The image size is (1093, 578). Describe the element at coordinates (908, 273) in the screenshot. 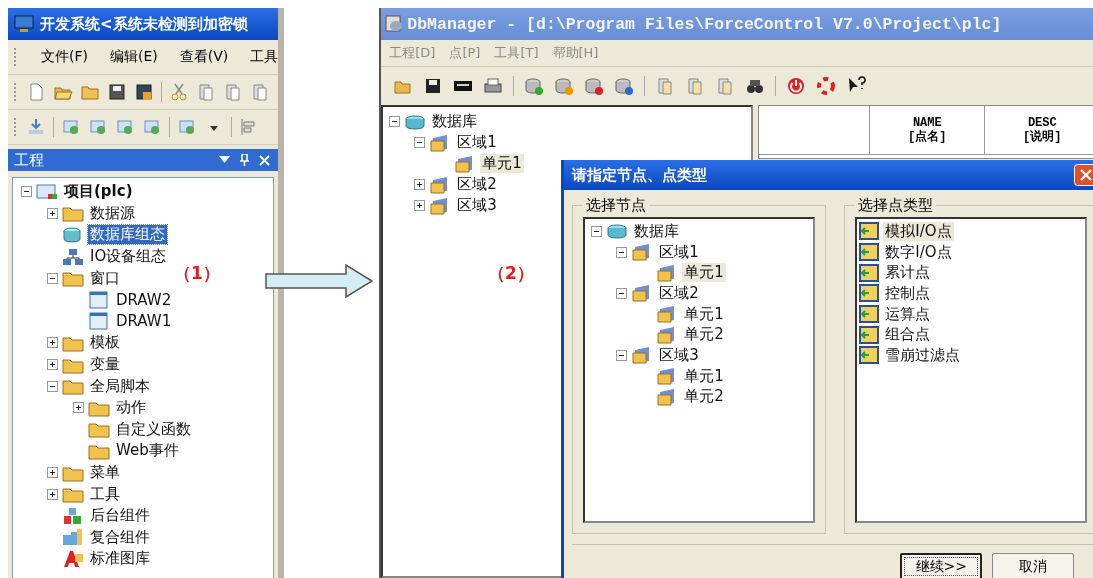

I see `list-item: 累计点` at that location.